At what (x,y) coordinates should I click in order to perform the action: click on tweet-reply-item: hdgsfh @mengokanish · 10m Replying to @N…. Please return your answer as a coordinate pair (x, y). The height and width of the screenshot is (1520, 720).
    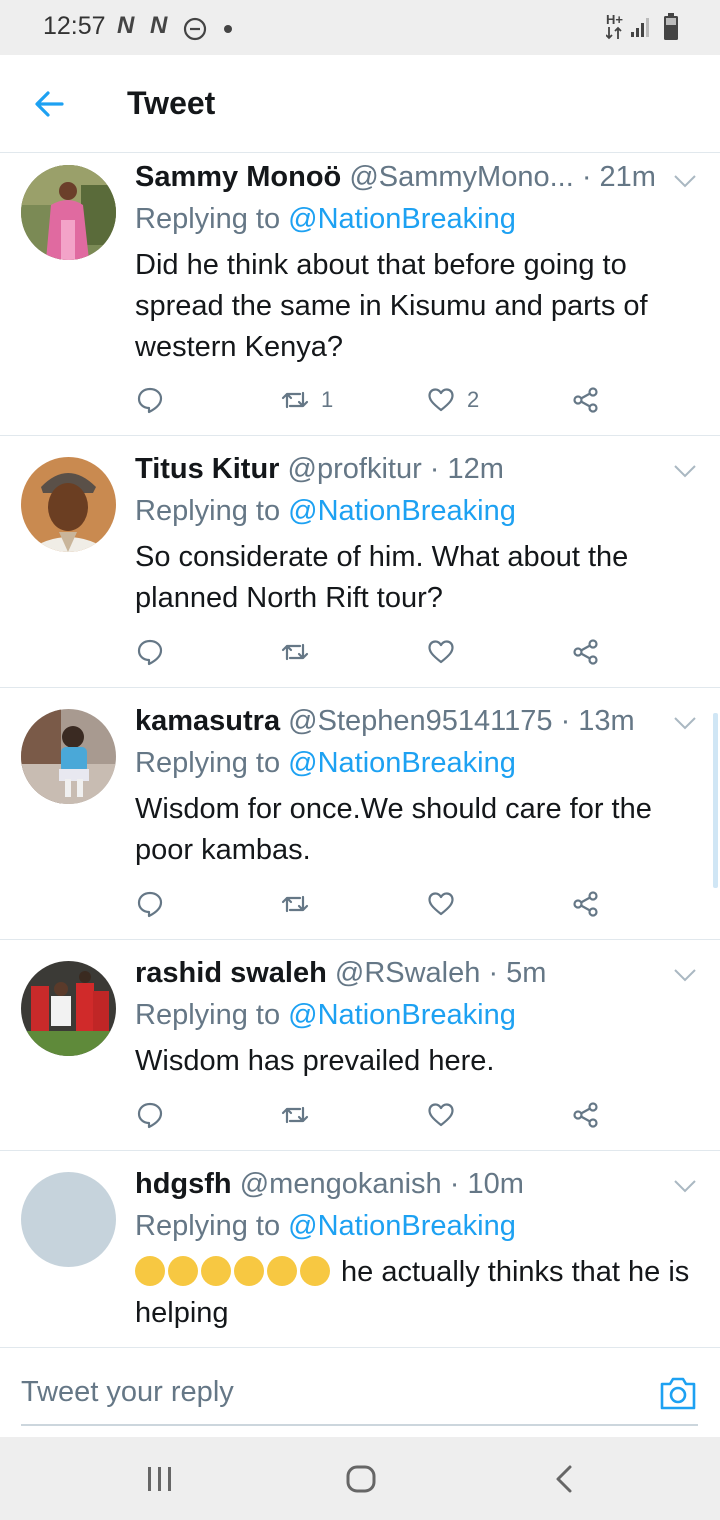
    Looking at the image, I should click on (360, 1249).